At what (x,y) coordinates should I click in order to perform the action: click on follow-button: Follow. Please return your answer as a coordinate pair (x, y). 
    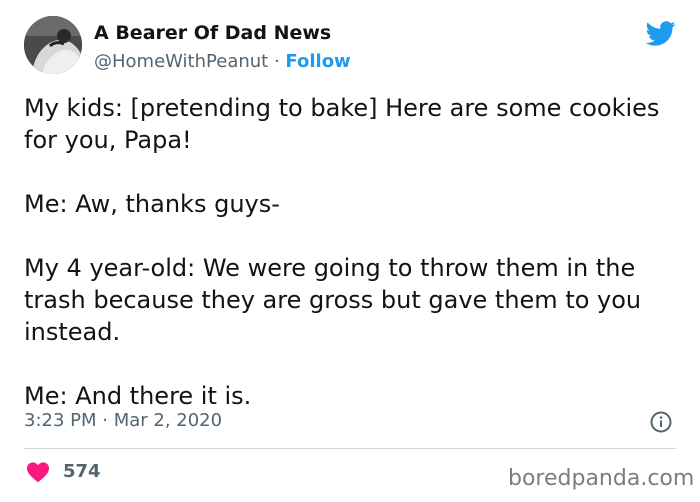
    Looking at the image, I should click on (317, 61).